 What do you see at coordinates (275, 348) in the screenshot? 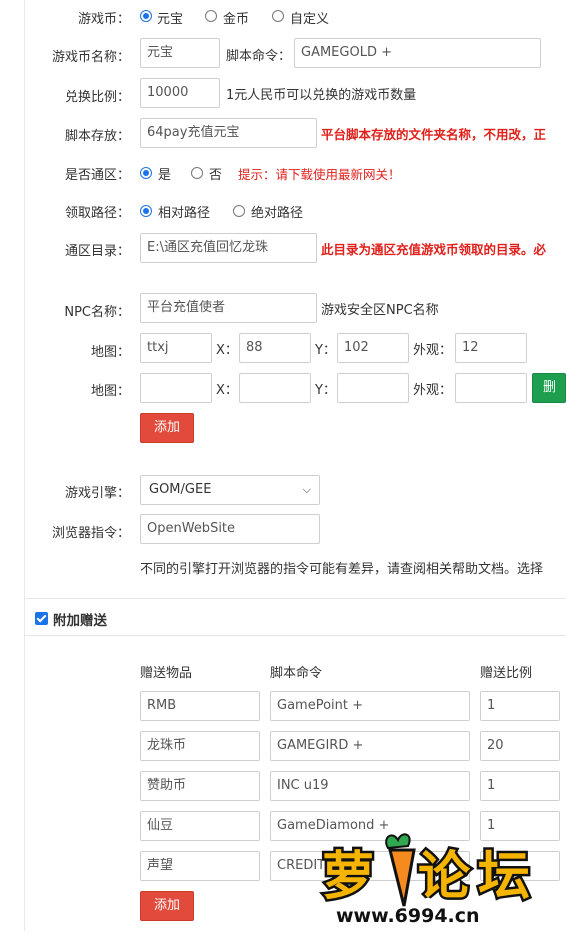
I see `x-input: 88` at bounding box center [275, 348].